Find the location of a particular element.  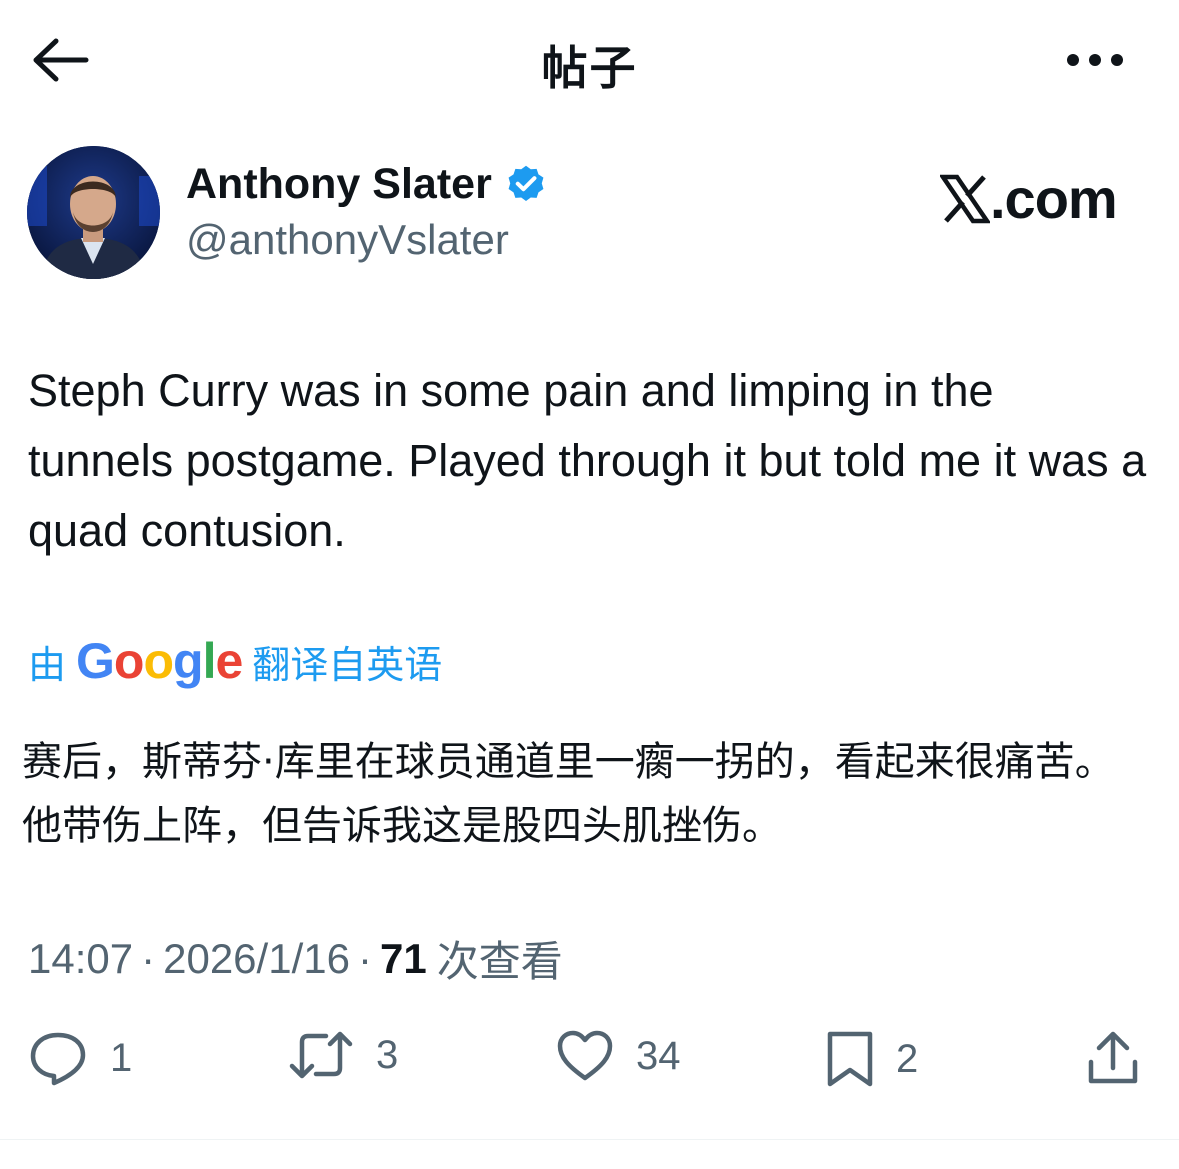

bookmark-count: 2 is located at coordinates (907, 1058).